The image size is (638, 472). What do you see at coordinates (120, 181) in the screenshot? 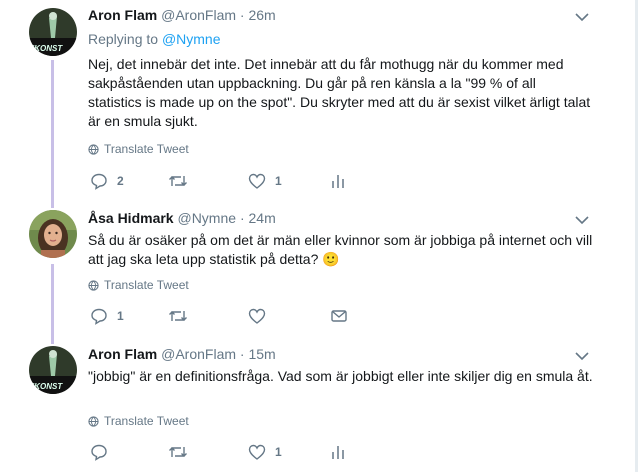
I see `reply-count: 2` at bounding box center [120, 181].